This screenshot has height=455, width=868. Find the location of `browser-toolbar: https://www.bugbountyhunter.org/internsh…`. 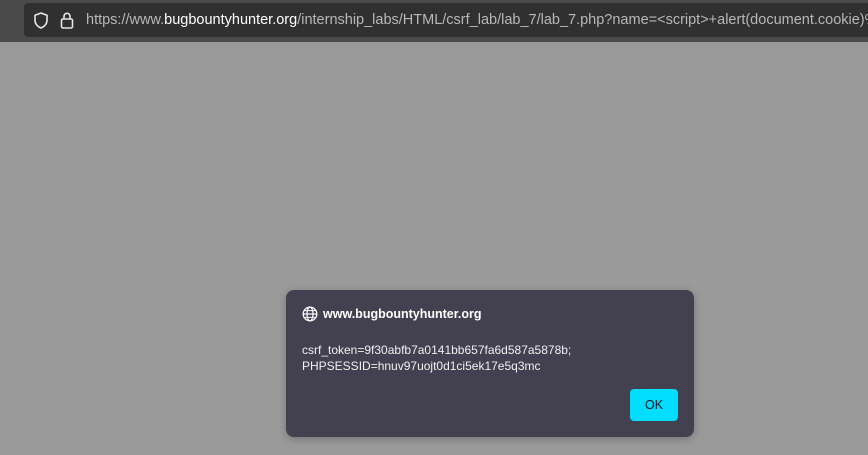

browser-toolbar: https://www.bugbountyhunter.org/internsh… is located at coordinates (434, 21).